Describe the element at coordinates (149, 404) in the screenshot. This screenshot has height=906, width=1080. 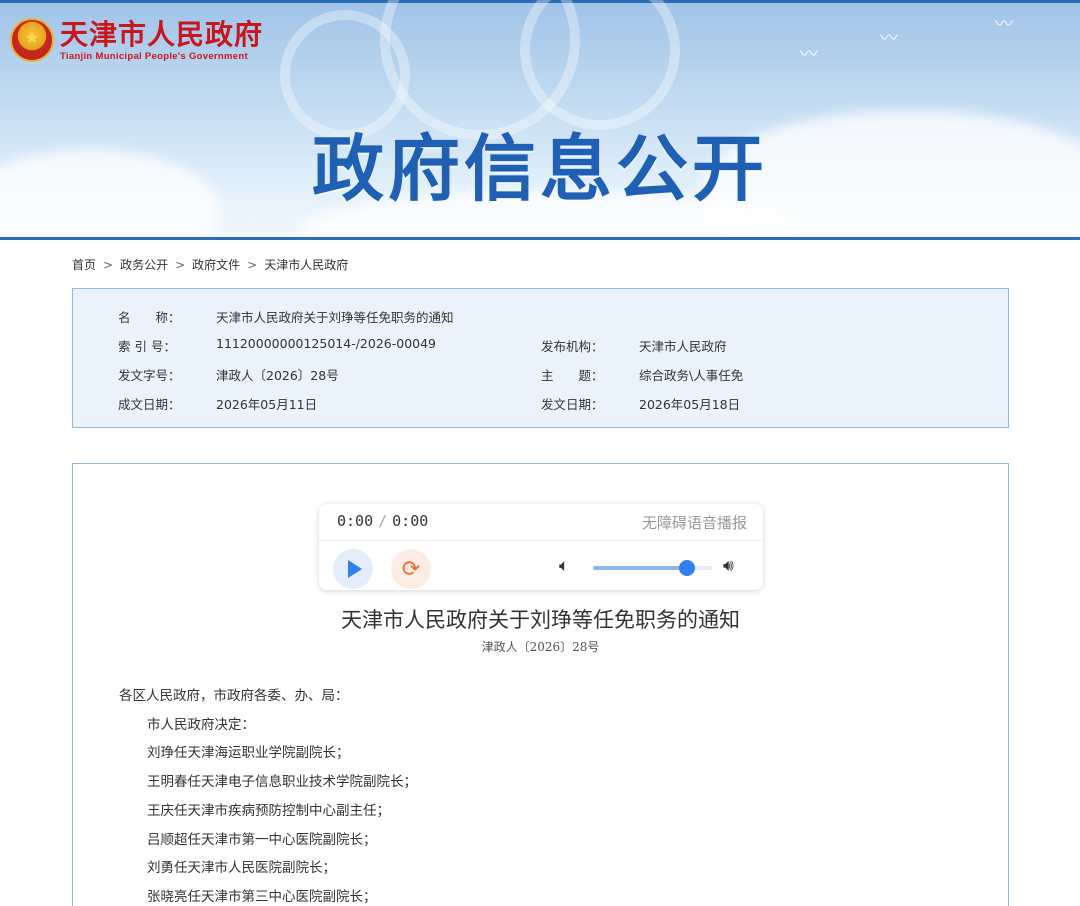
I see `meta-label: 成文日期：` at that location.